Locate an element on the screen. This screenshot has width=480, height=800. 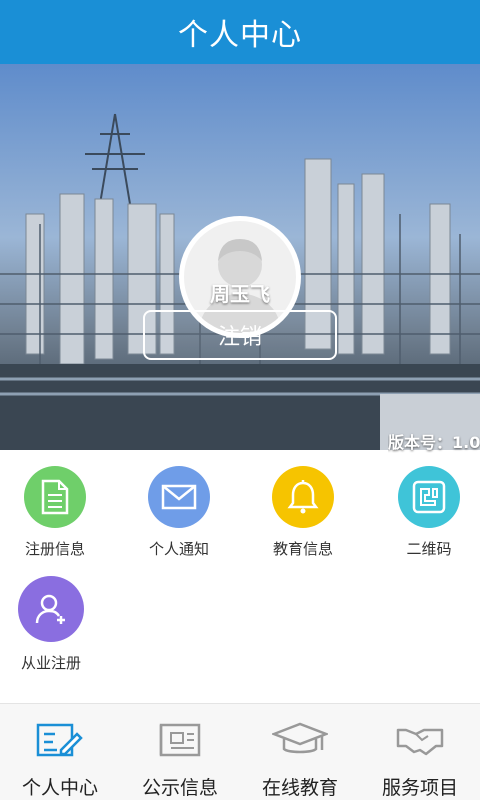
newspaper-icon is located at coordinates (180, 739).